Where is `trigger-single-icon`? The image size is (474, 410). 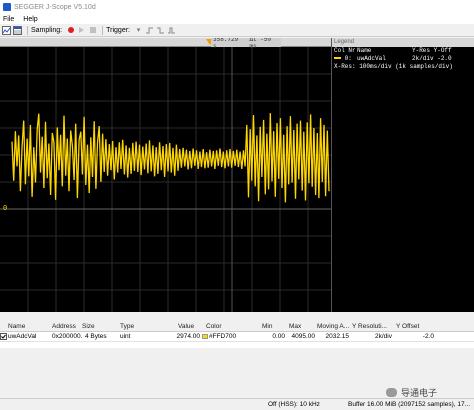 trigger-single-icon is located at coordinates (171, 30).